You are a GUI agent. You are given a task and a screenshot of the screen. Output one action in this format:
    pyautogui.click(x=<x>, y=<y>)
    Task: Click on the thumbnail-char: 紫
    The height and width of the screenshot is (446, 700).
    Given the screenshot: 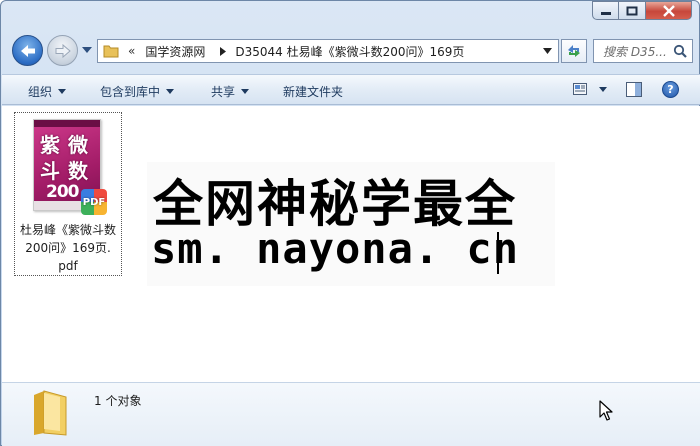 What is the action you would take?
    pyautogui.click(x=50, y=145)
    